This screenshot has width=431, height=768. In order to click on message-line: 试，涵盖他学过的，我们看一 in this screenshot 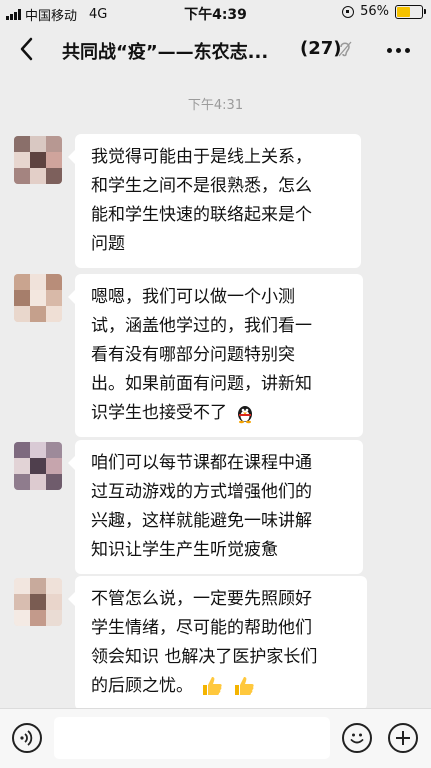, I will do `click(201, 326)`.